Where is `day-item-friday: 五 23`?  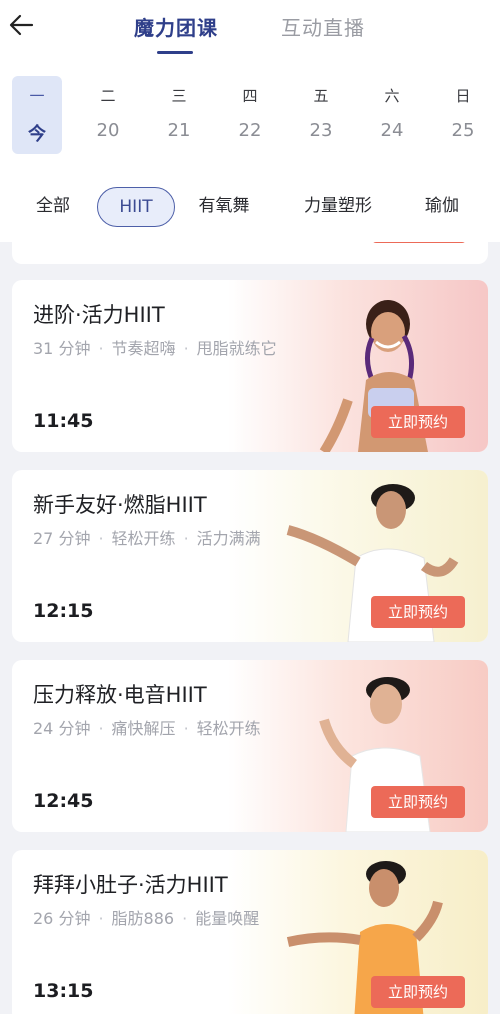 day-item-friday: 五 23 is located at coordinates (321, 115).